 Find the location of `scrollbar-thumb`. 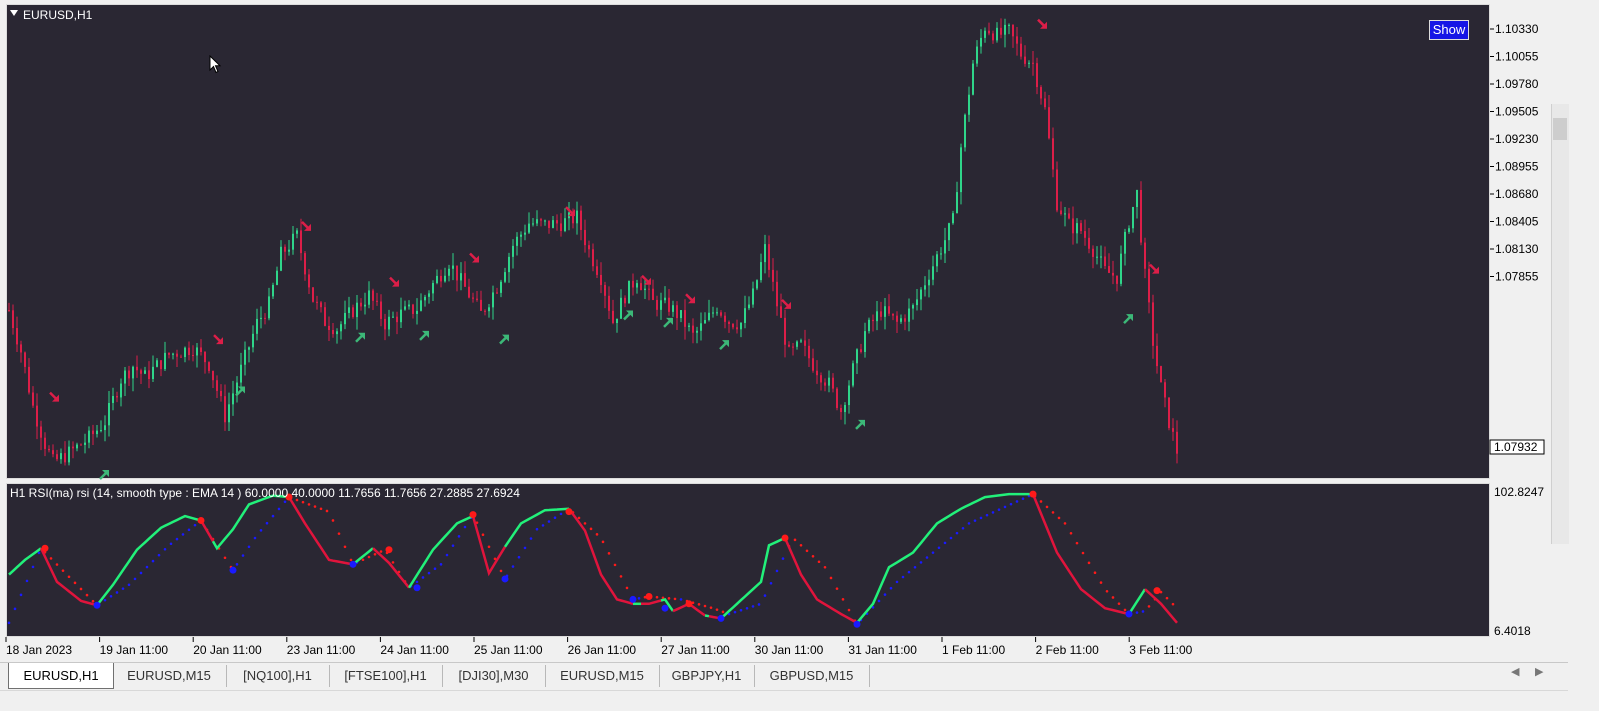

scrollbar-thumb is located at coordinates (1560, 129).